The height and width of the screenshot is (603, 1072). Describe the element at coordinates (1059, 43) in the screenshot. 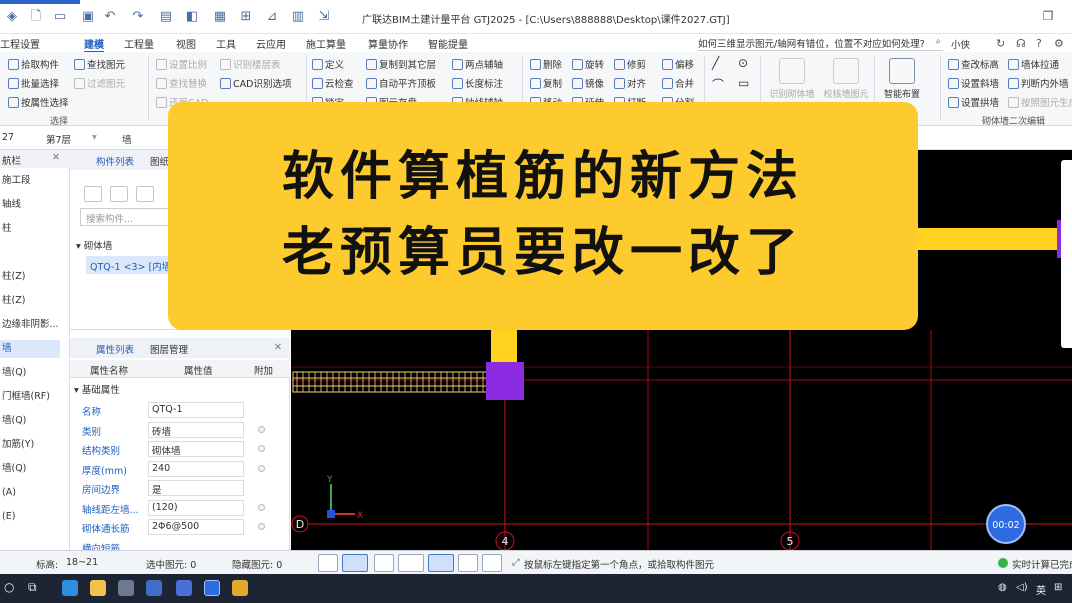

I see `settings-icon: ⚙` at that location.